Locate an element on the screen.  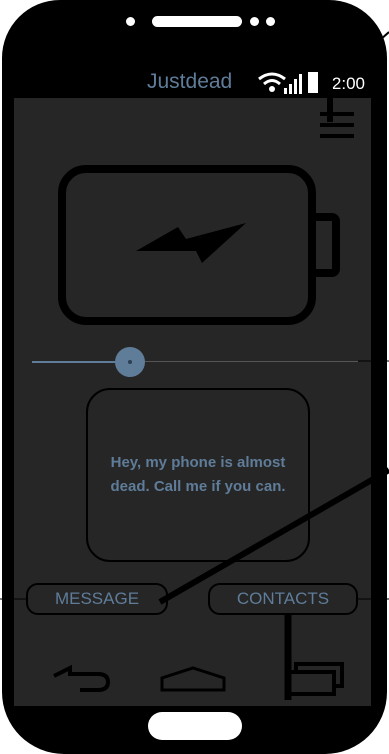
battery-threshold-slider-thumb is located at coordinates (129, 362).